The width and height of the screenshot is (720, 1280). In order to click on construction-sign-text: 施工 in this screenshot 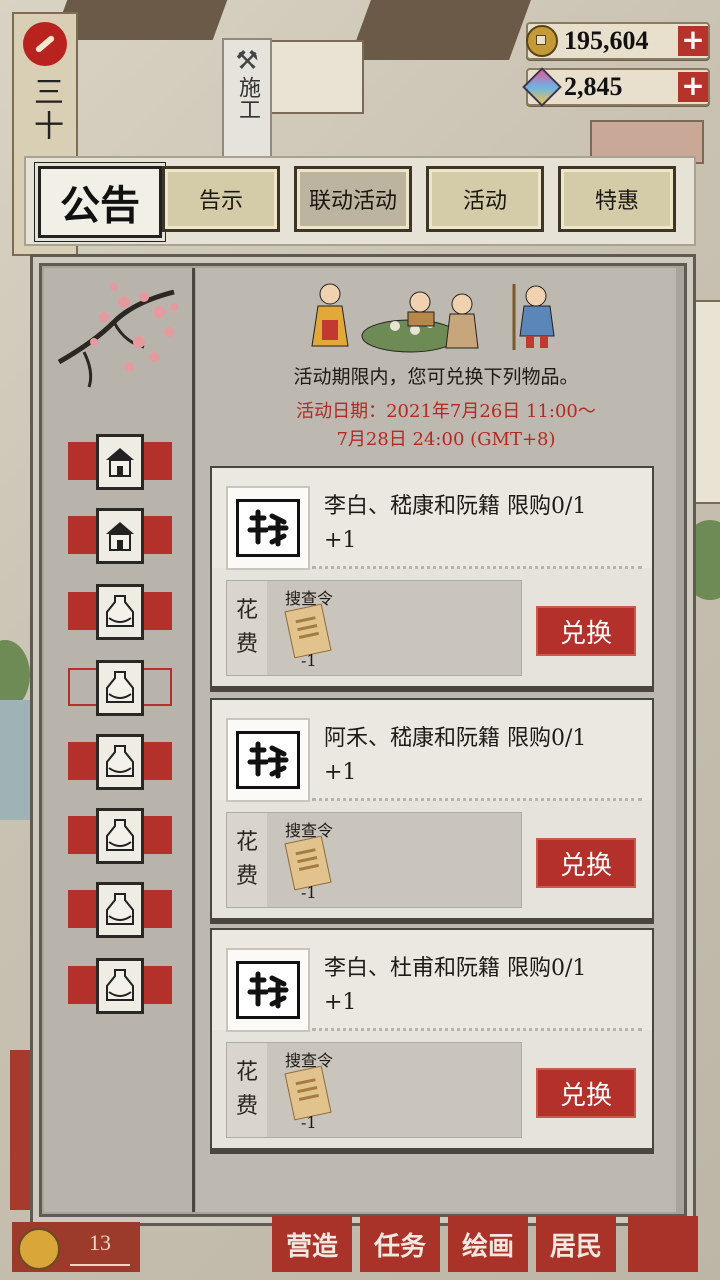, I will do `click(247, 98)`.